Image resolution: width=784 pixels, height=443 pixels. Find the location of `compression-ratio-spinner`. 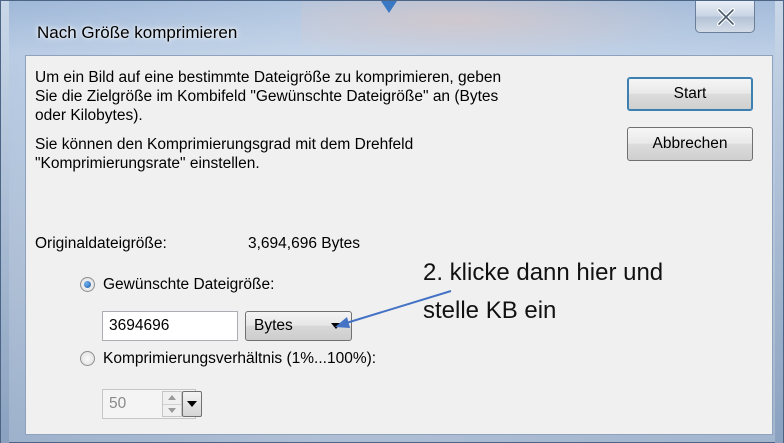

compression-ratio-spinner is located at coordinates (172, 404).